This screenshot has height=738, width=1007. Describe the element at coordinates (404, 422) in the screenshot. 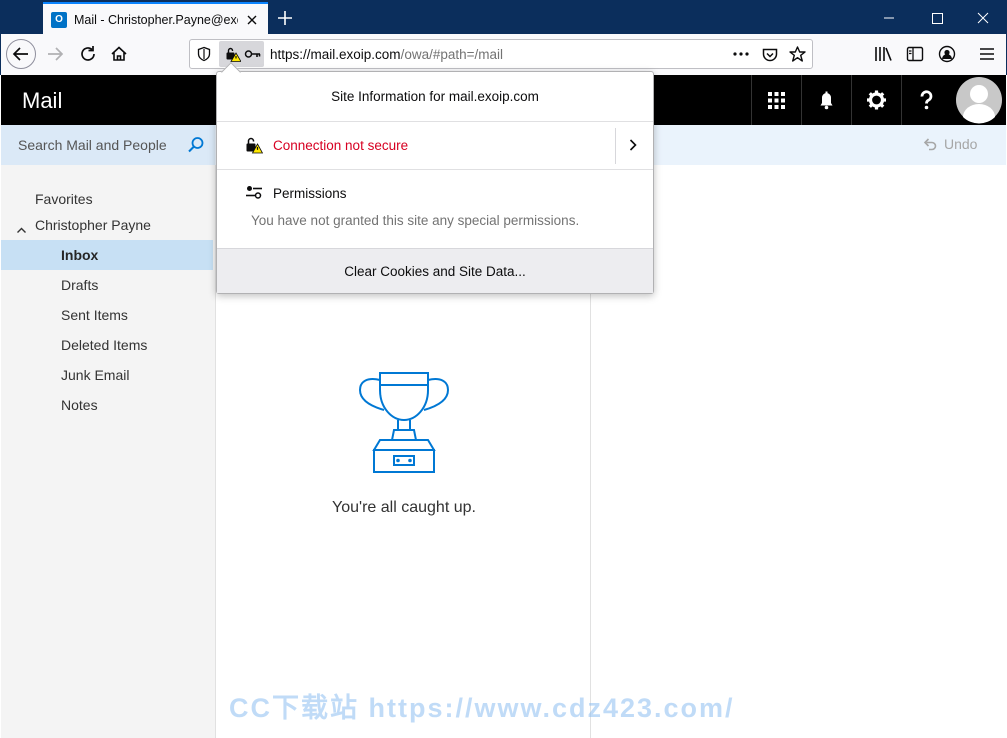

I see `trophy-icon` at that location.